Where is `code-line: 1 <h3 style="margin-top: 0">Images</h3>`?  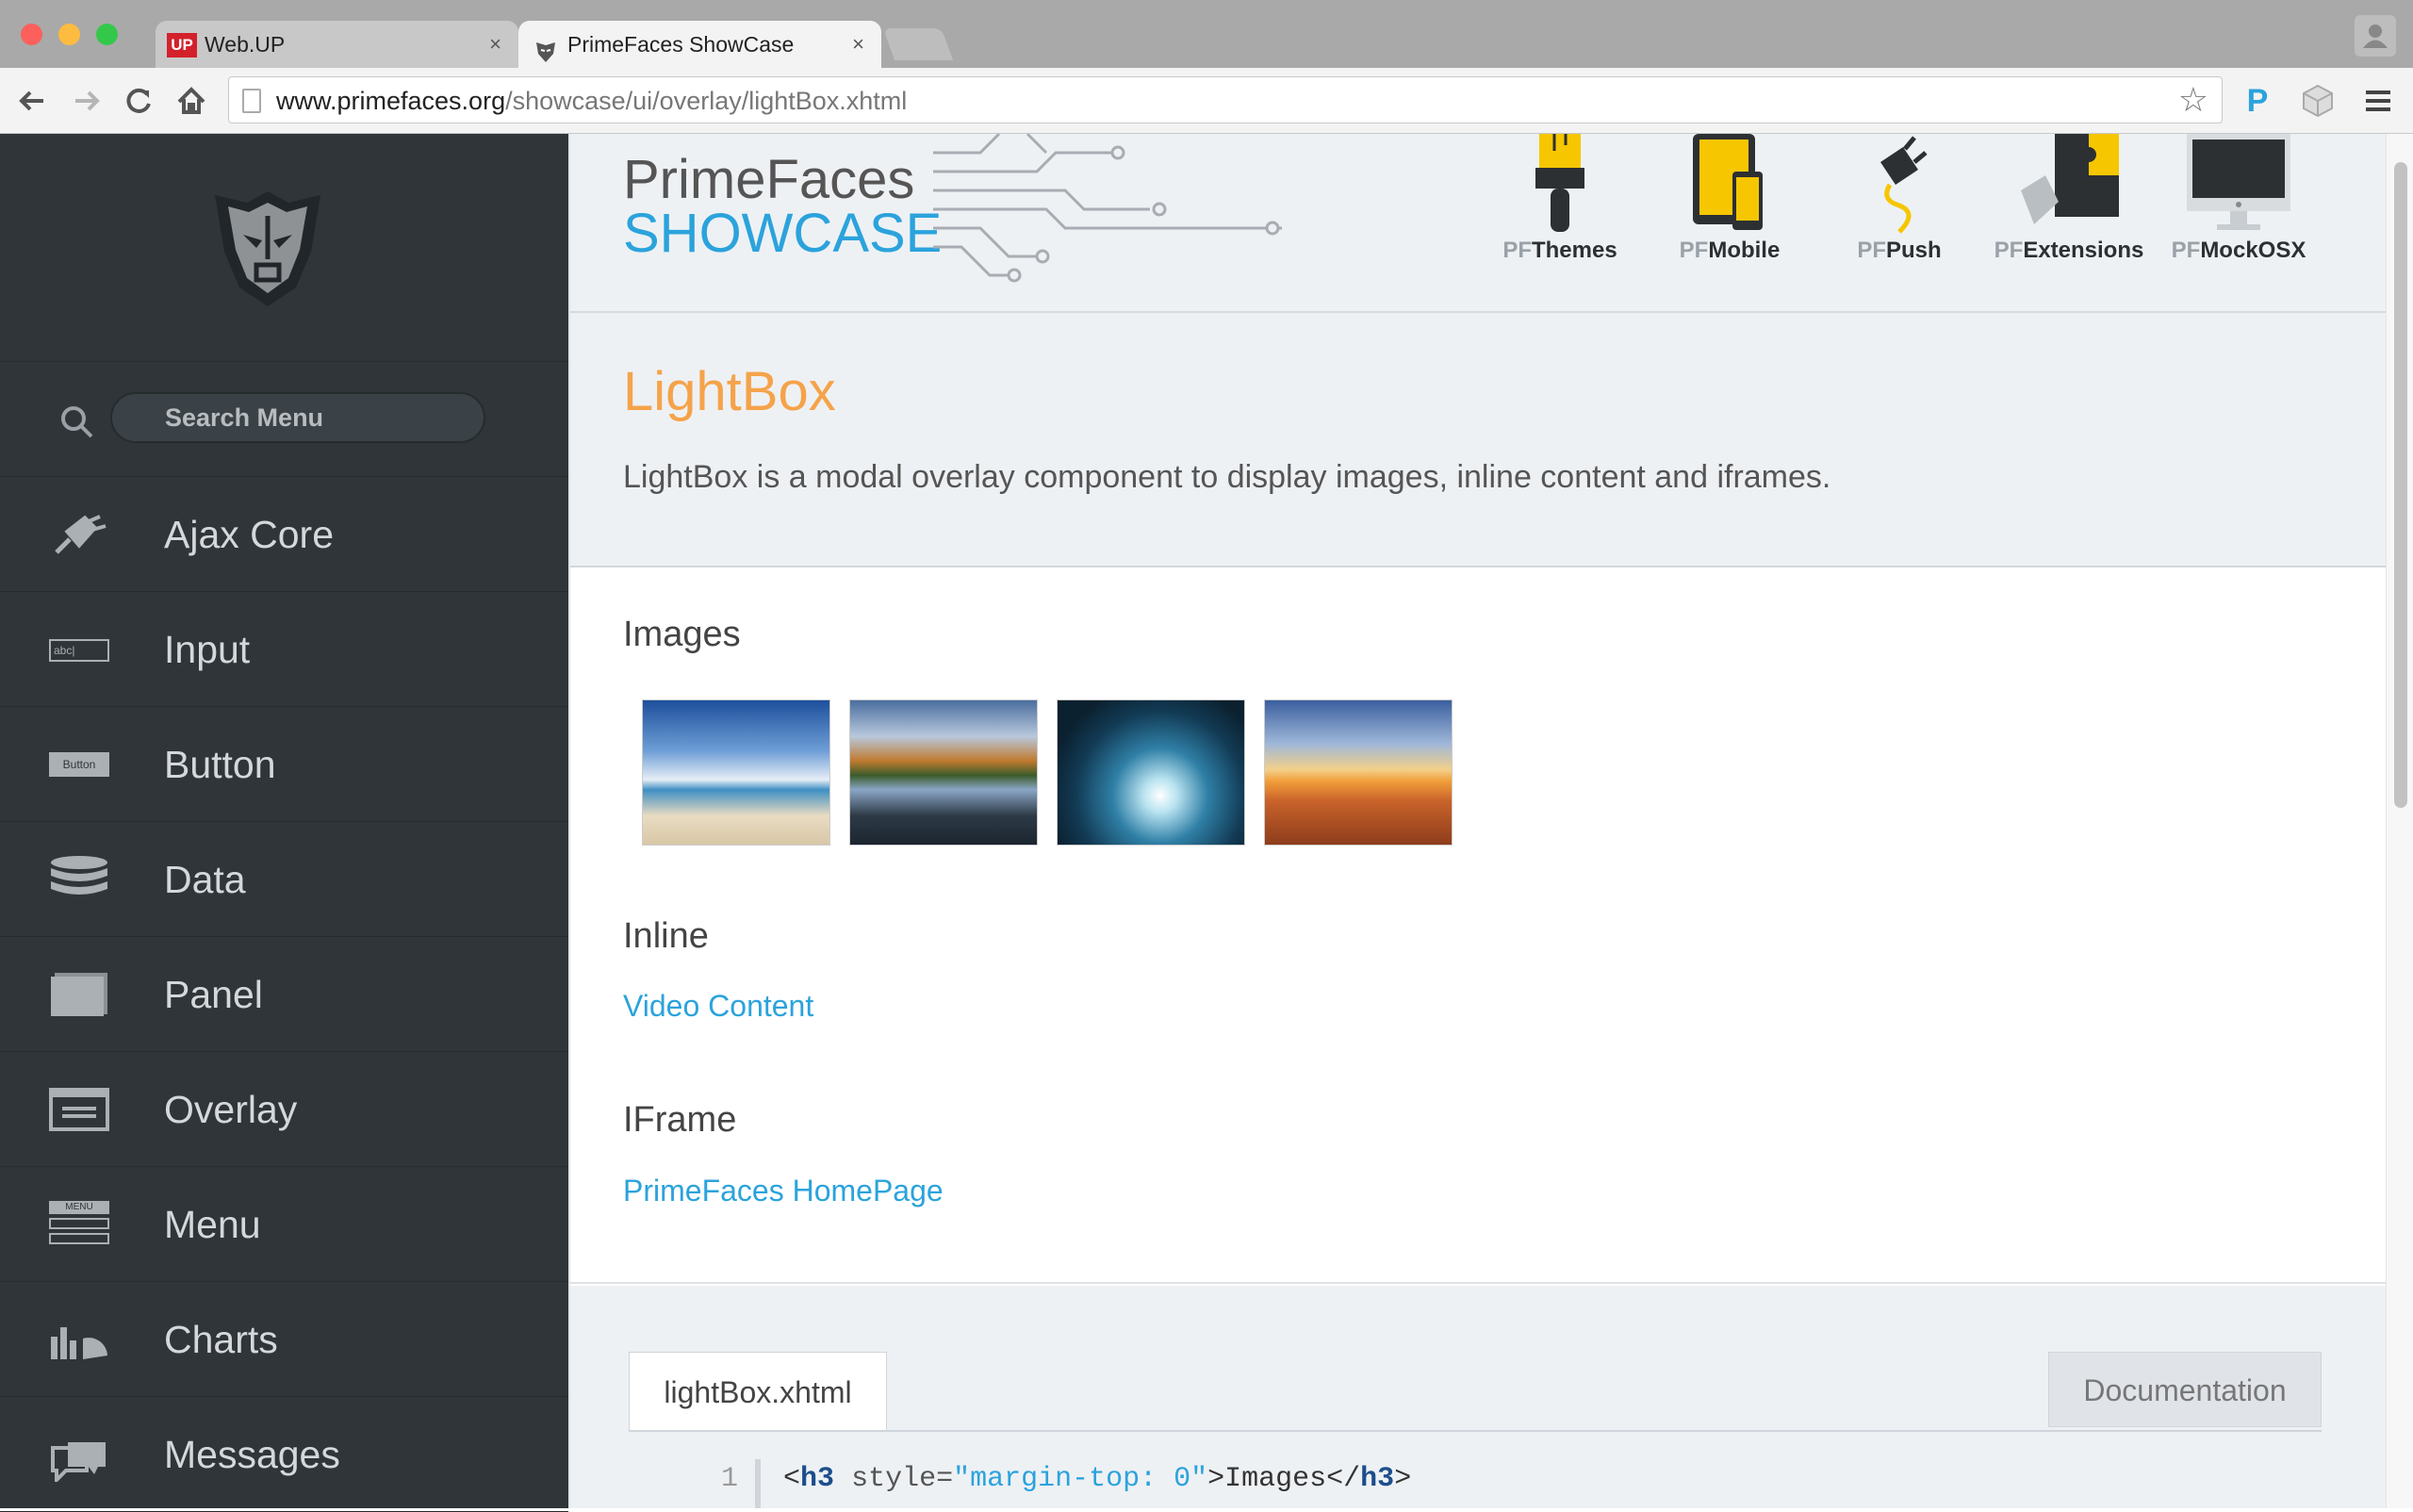 code-line: 1 <h3 style="margin-top: 0">Images</h3> is located at coordinates (1067, 1479).